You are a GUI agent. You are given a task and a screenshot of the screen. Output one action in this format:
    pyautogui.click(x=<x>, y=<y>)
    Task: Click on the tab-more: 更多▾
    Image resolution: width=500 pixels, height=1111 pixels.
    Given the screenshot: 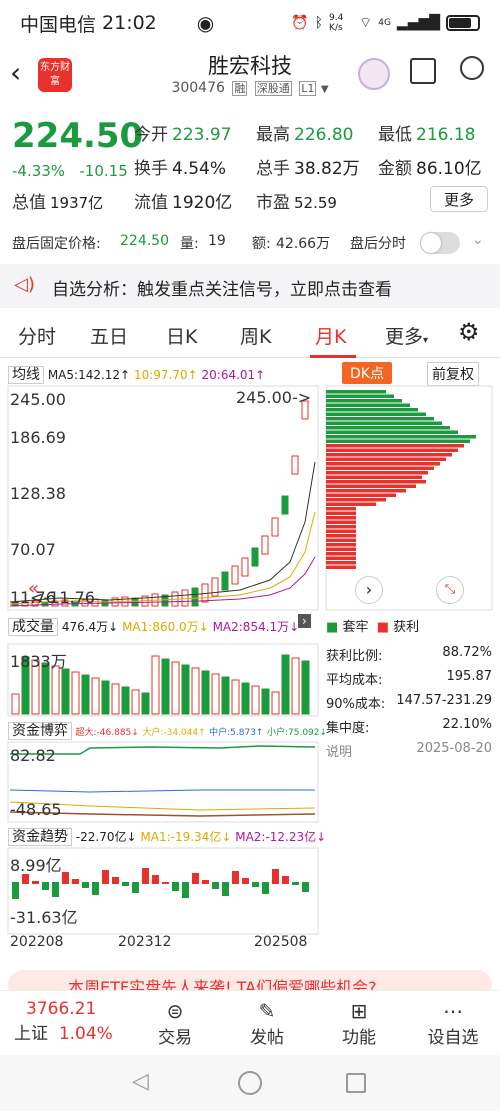 What is the action you would take?
    pyautogui.click(x=406, y=335)
    